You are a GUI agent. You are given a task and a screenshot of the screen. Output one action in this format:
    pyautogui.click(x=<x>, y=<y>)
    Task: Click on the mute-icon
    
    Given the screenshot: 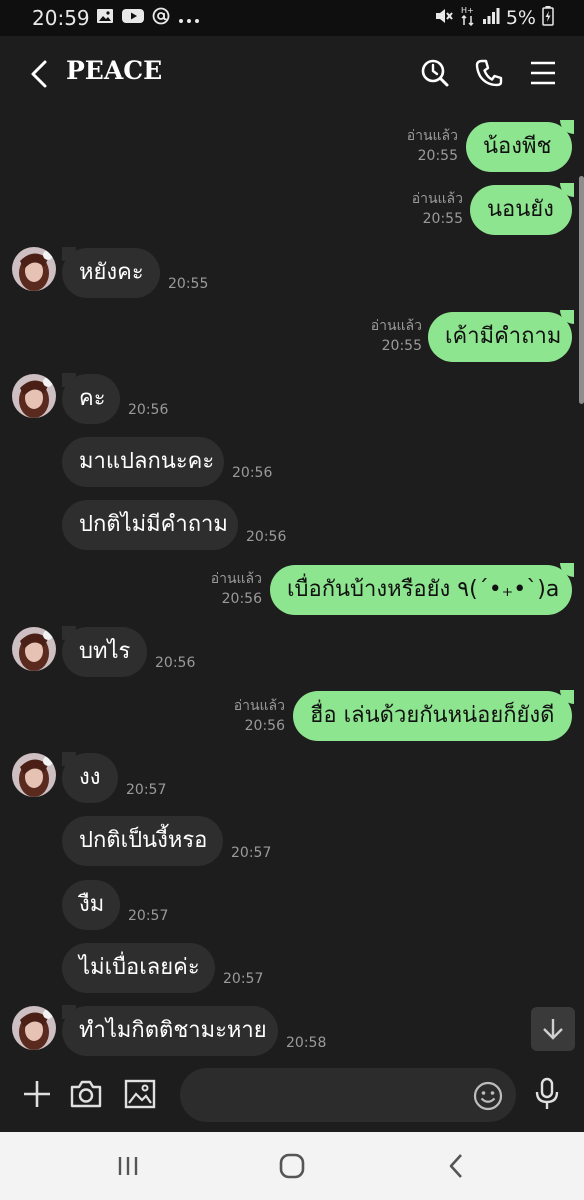 What is the action you would take?
    pyautogui.click(x=444, y=18)
    